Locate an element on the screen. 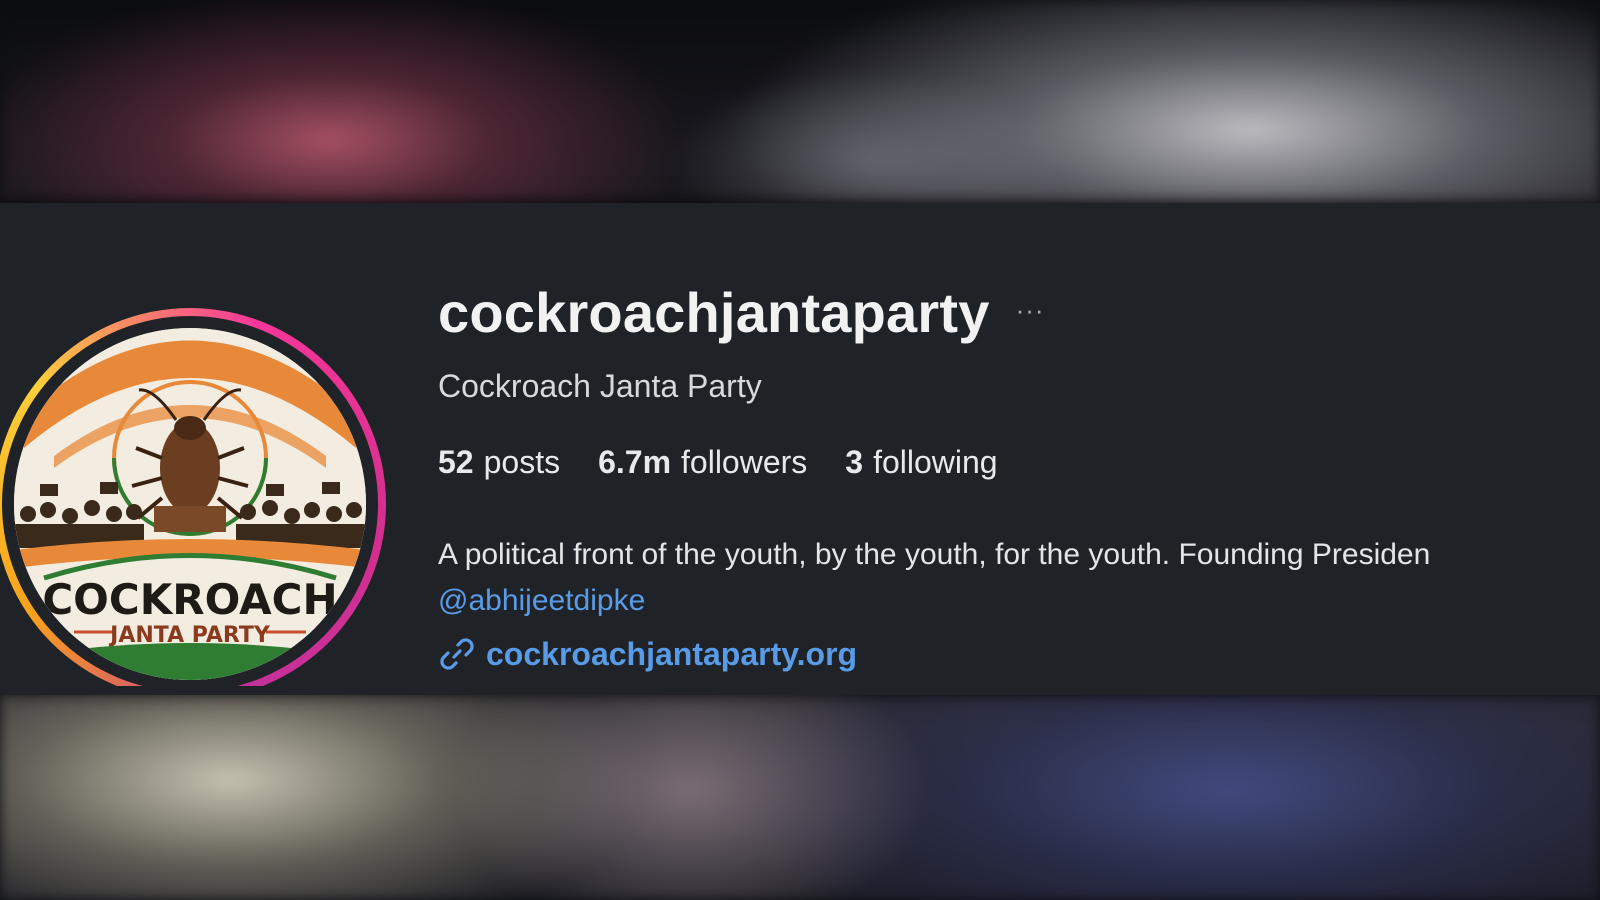 The height and width of the screenshot is (900, 1600). logo-text-main: COCKROACH is located at coordinates (189, 599).